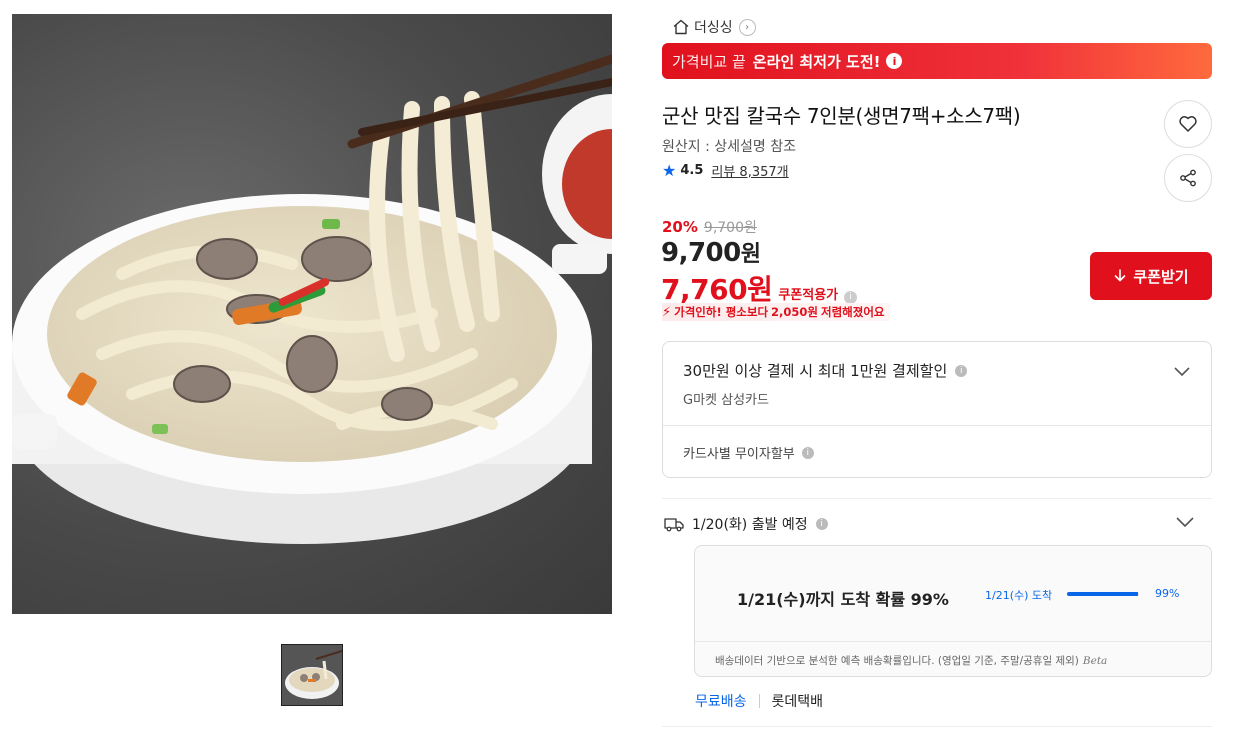  Describe the element at coordinates (726, 400) in the screenshot. I see `card-discount-issuer: G마켓 삼성카드` at that location.